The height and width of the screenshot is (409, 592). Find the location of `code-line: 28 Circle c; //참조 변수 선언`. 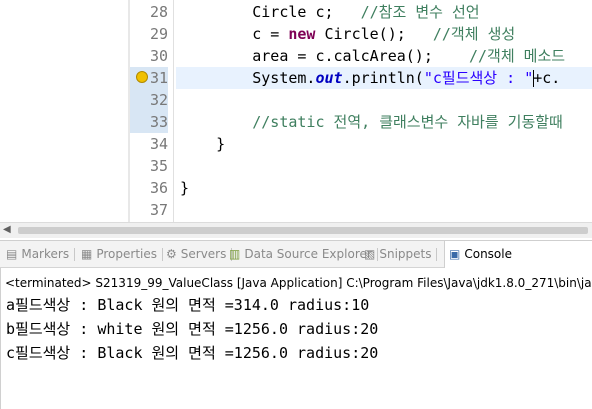

code-line: 28 Circle c; //참조 변수 선언 is located at coordinates (296, 12).